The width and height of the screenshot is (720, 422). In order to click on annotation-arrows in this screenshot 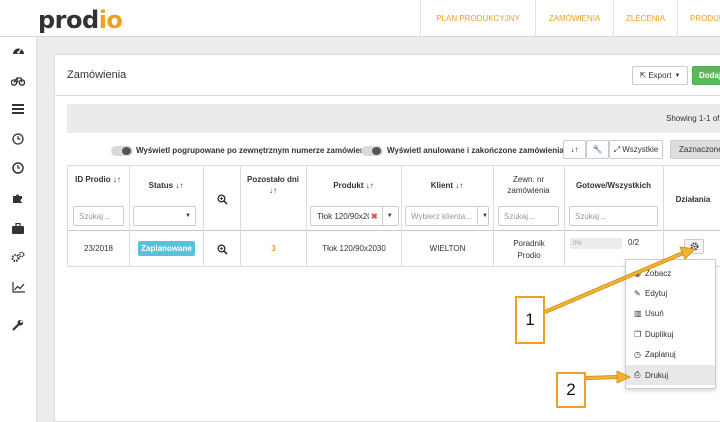, I will do `click(620, 315)`.